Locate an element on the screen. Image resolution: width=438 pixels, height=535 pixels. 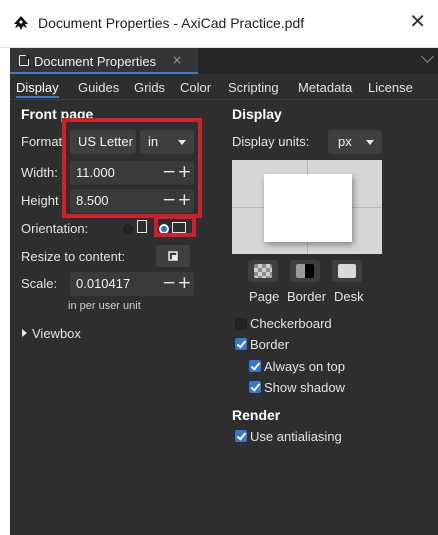
display-units-value: px is located at coordinates (345, 141).